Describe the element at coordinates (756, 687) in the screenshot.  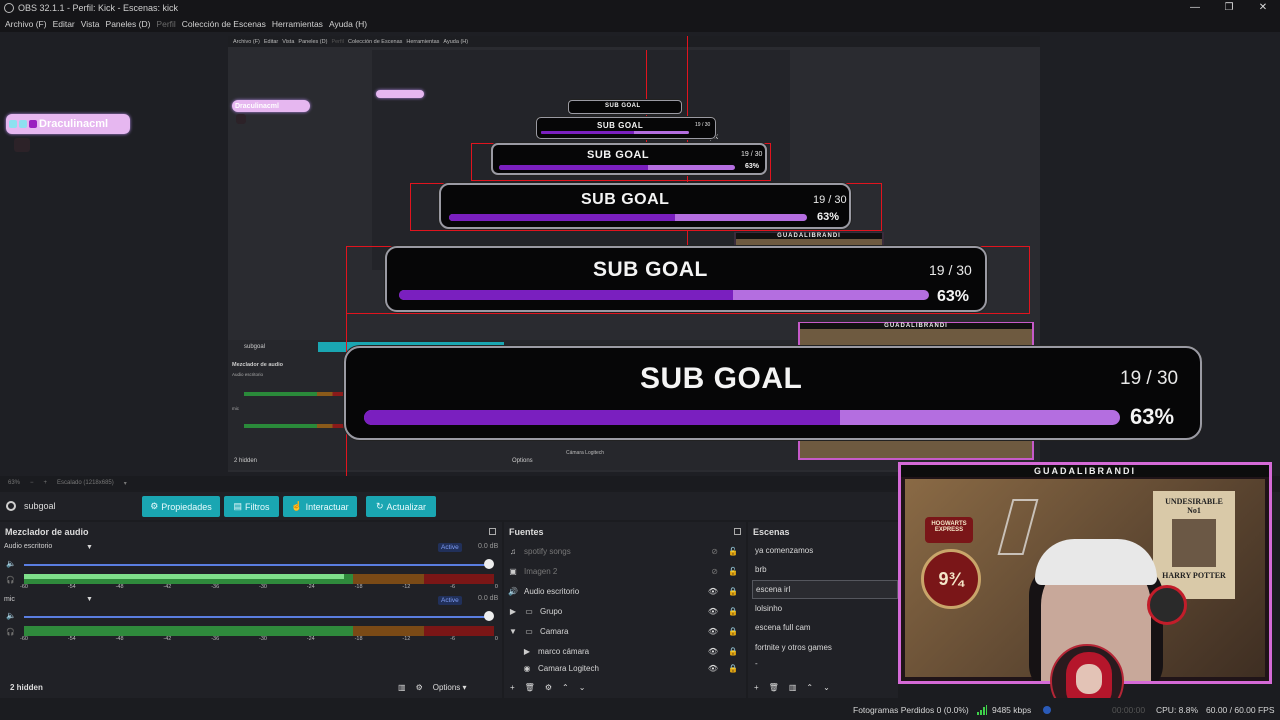
I see `add-scene-button: +` at that location.